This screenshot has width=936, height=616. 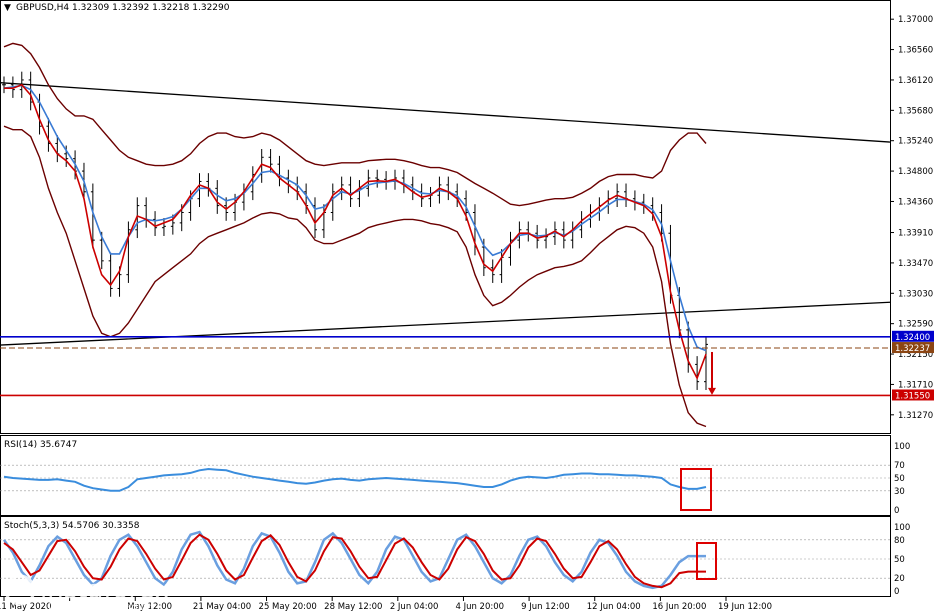 What do you see at coordinates (915, 385) in the screenshot?
I see `price-tick-label: 1.31710` at bounding box center [915, 385].